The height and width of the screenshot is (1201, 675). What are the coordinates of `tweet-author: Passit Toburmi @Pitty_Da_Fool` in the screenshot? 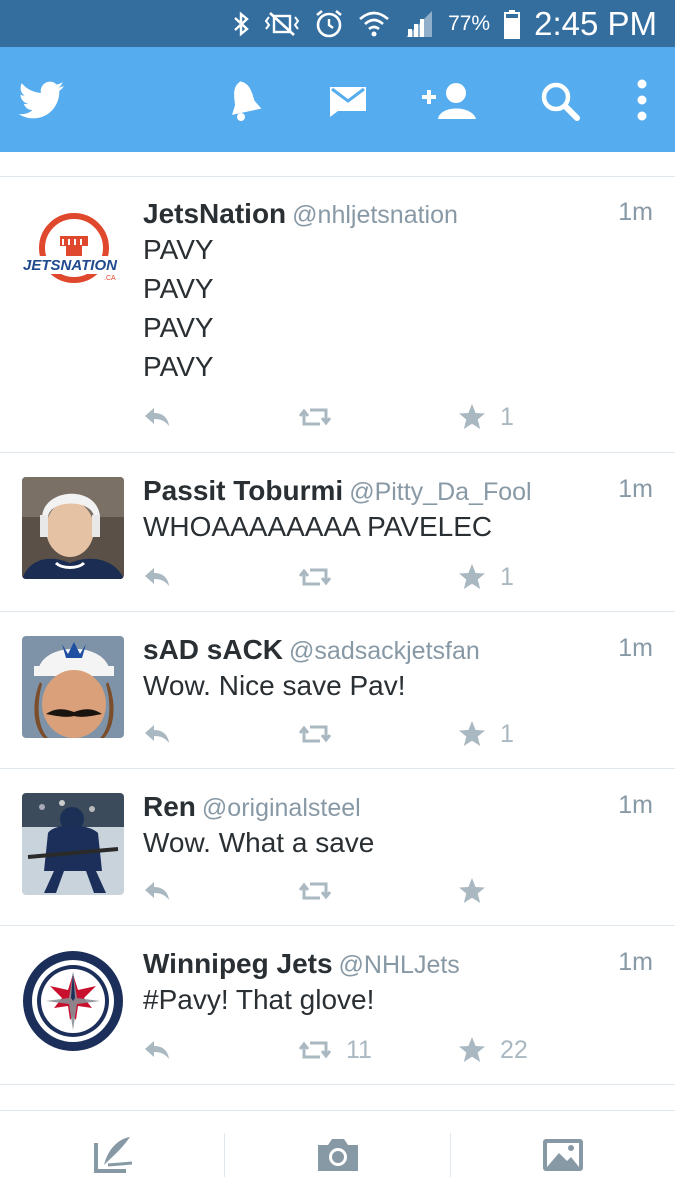 It's located at (337, 491).